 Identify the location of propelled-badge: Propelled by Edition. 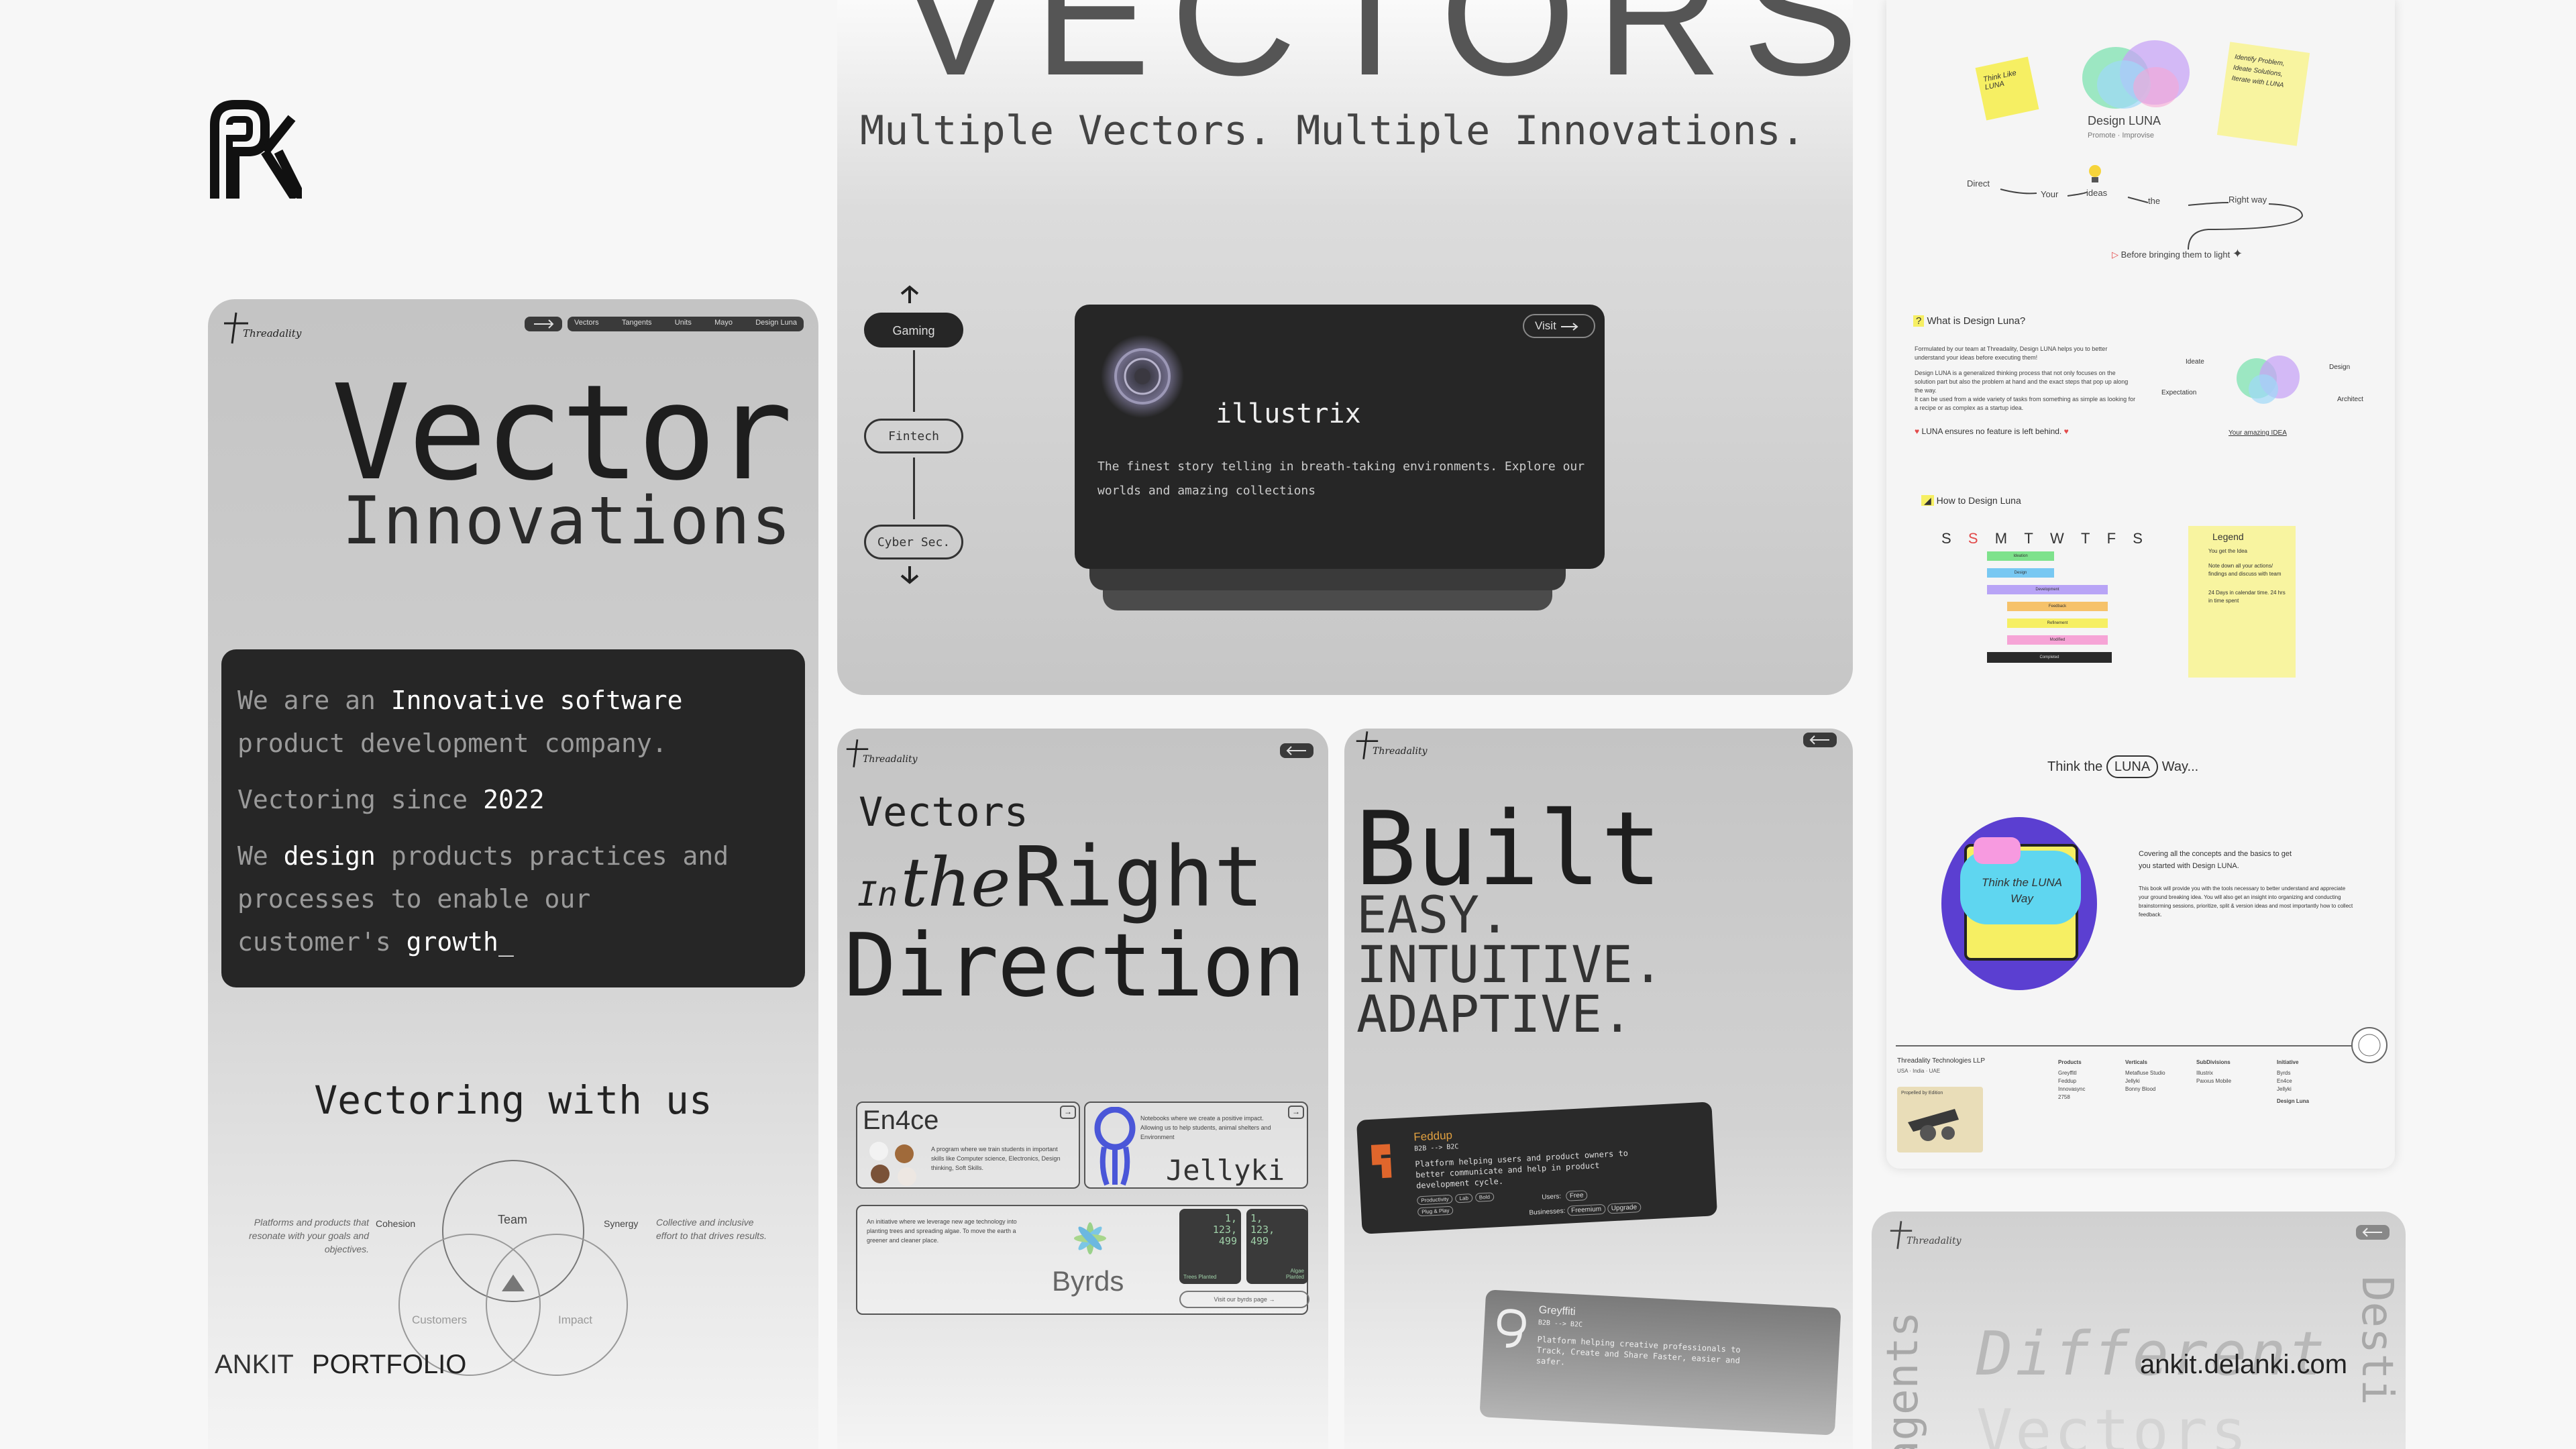
(1940, 1119).